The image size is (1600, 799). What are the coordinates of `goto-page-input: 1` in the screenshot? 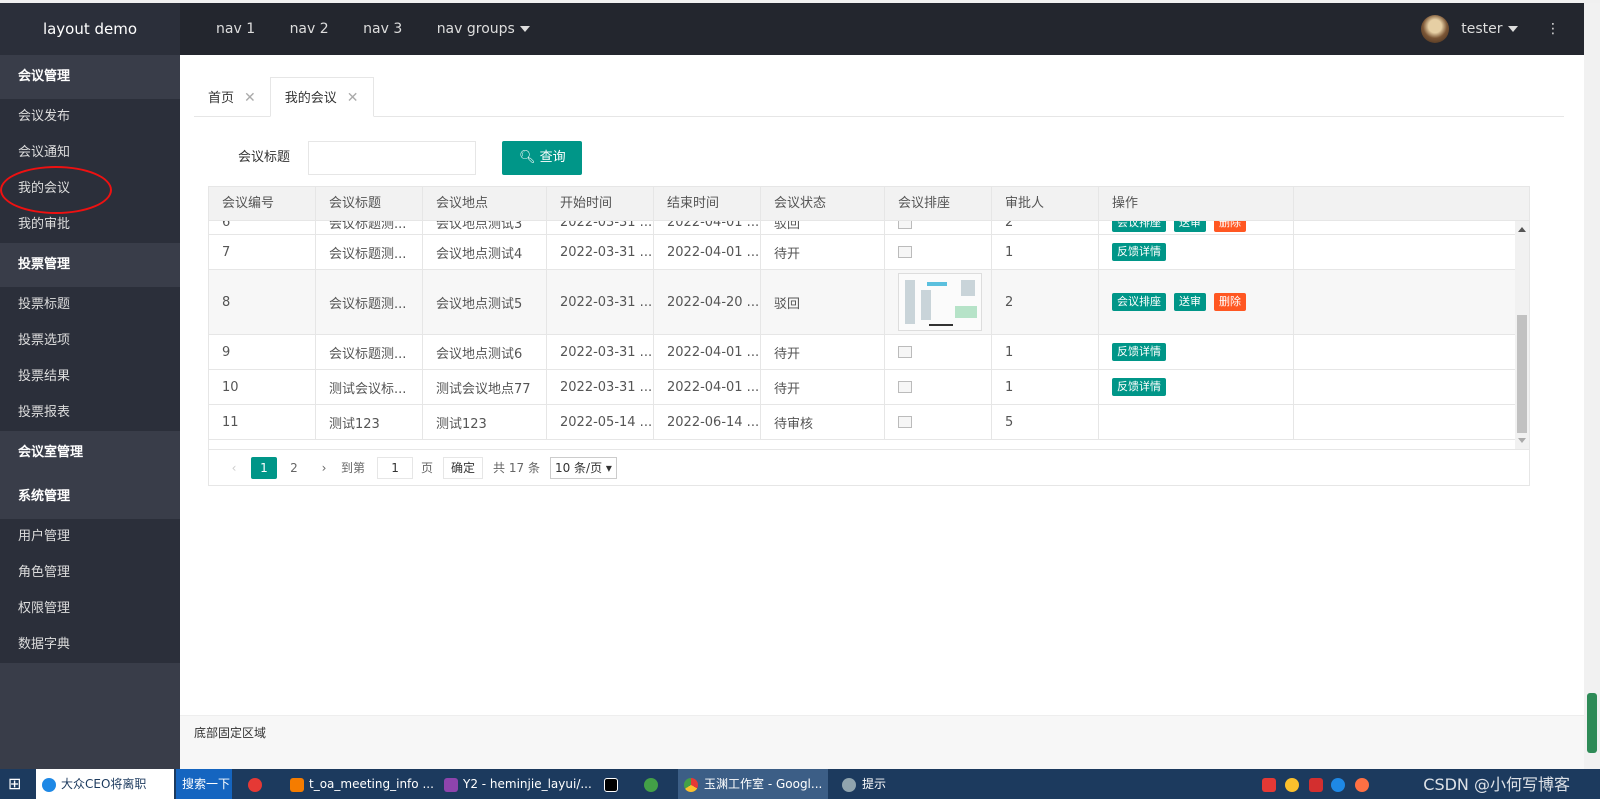 It's located at (395, 467).